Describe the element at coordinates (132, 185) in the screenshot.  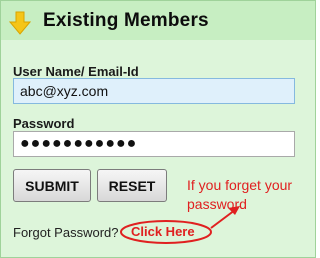
I see `reset-button: RESET` at that location.